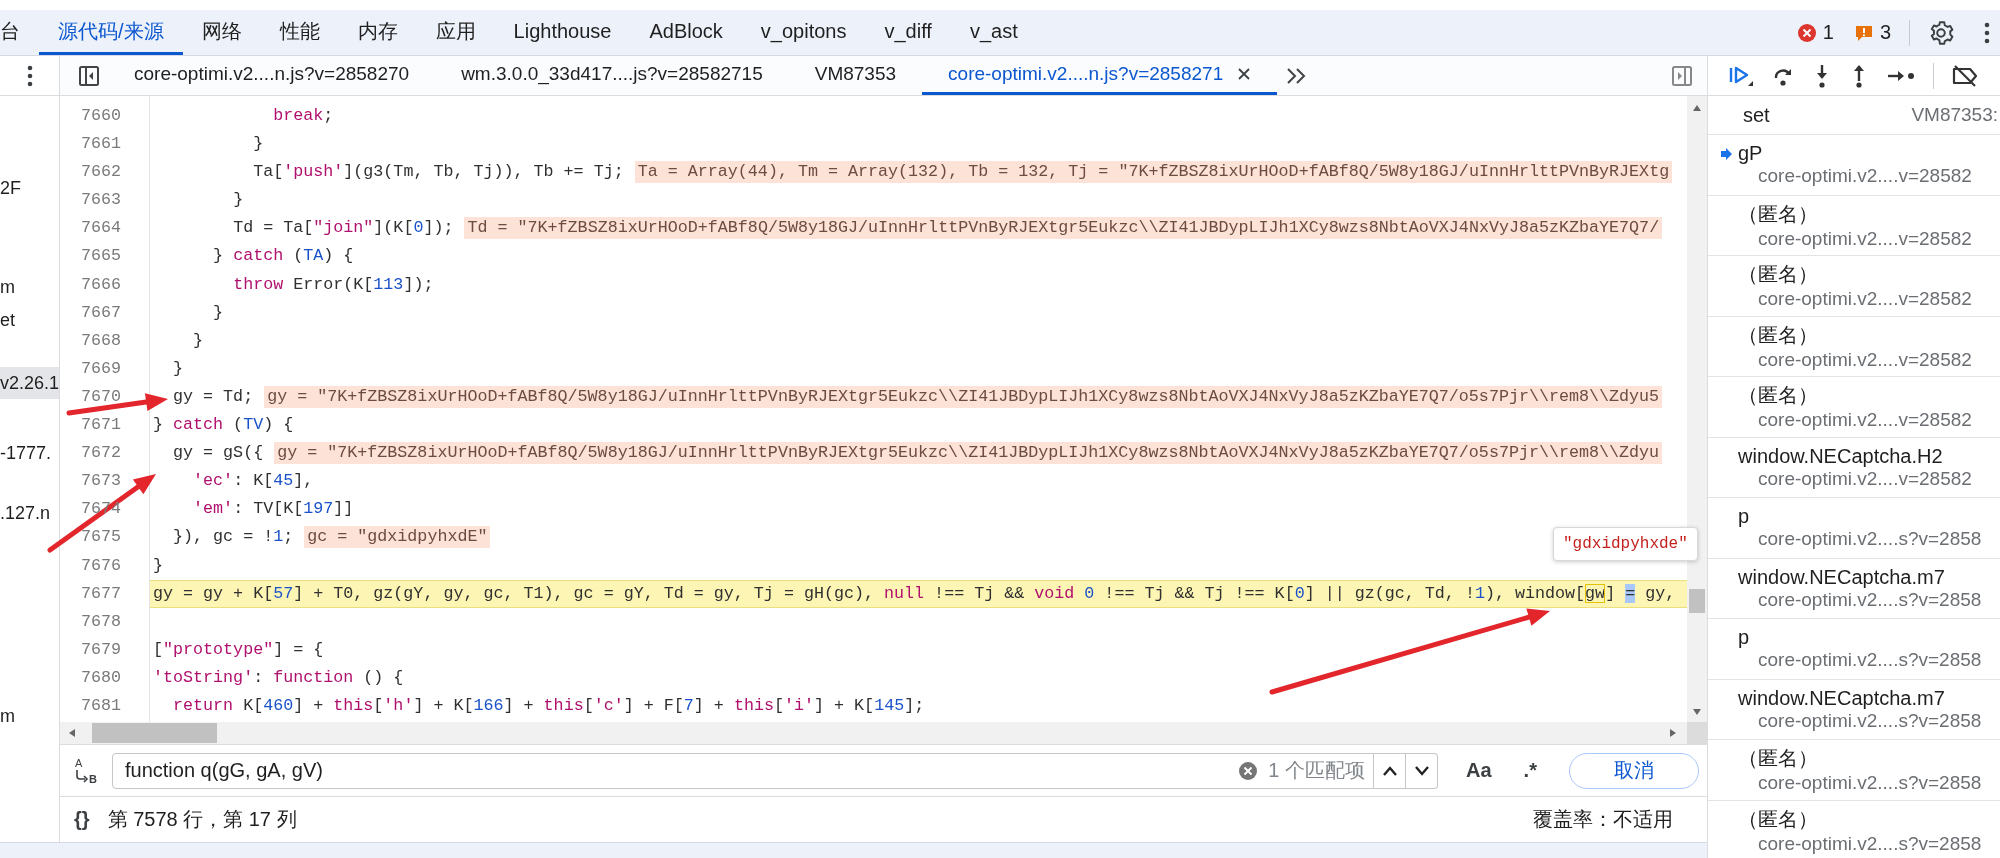 This screenshot has height=858, width=2000. Describe the element at coordinates (686, 32) in the screenshot. I see `panel-tab: AdBlock` at that location.